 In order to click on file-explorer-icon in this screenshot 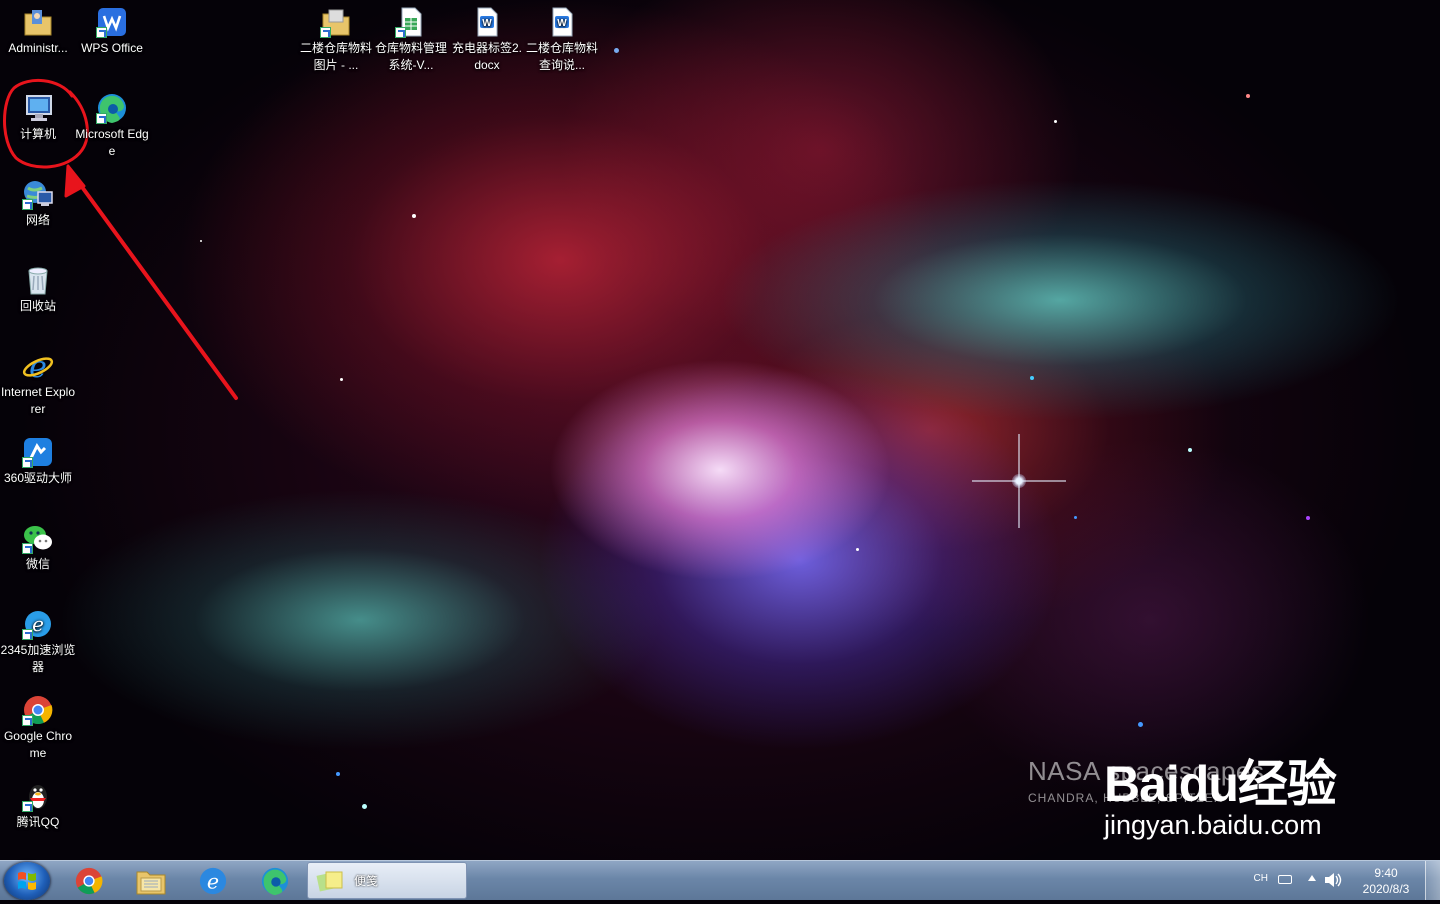, I will do `click(151, 883)`.